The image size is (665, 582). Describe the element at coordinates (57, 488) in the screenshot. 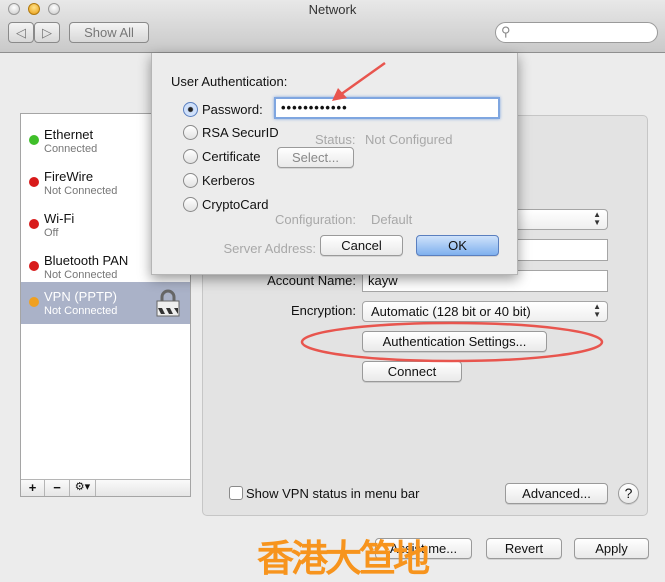

I see `remove-service-button: −` at that location.